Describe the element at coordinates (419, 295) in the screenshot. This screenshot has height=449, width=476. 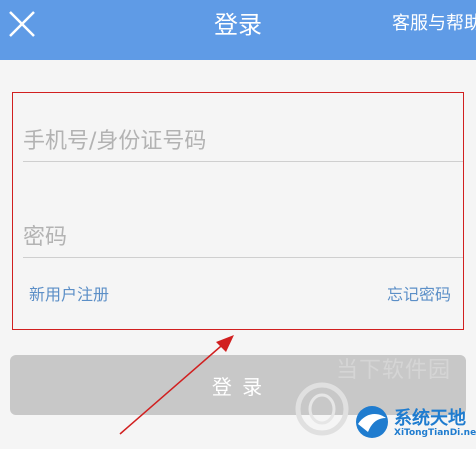
I see `forgot-password-link: 忘记密码` at that location.